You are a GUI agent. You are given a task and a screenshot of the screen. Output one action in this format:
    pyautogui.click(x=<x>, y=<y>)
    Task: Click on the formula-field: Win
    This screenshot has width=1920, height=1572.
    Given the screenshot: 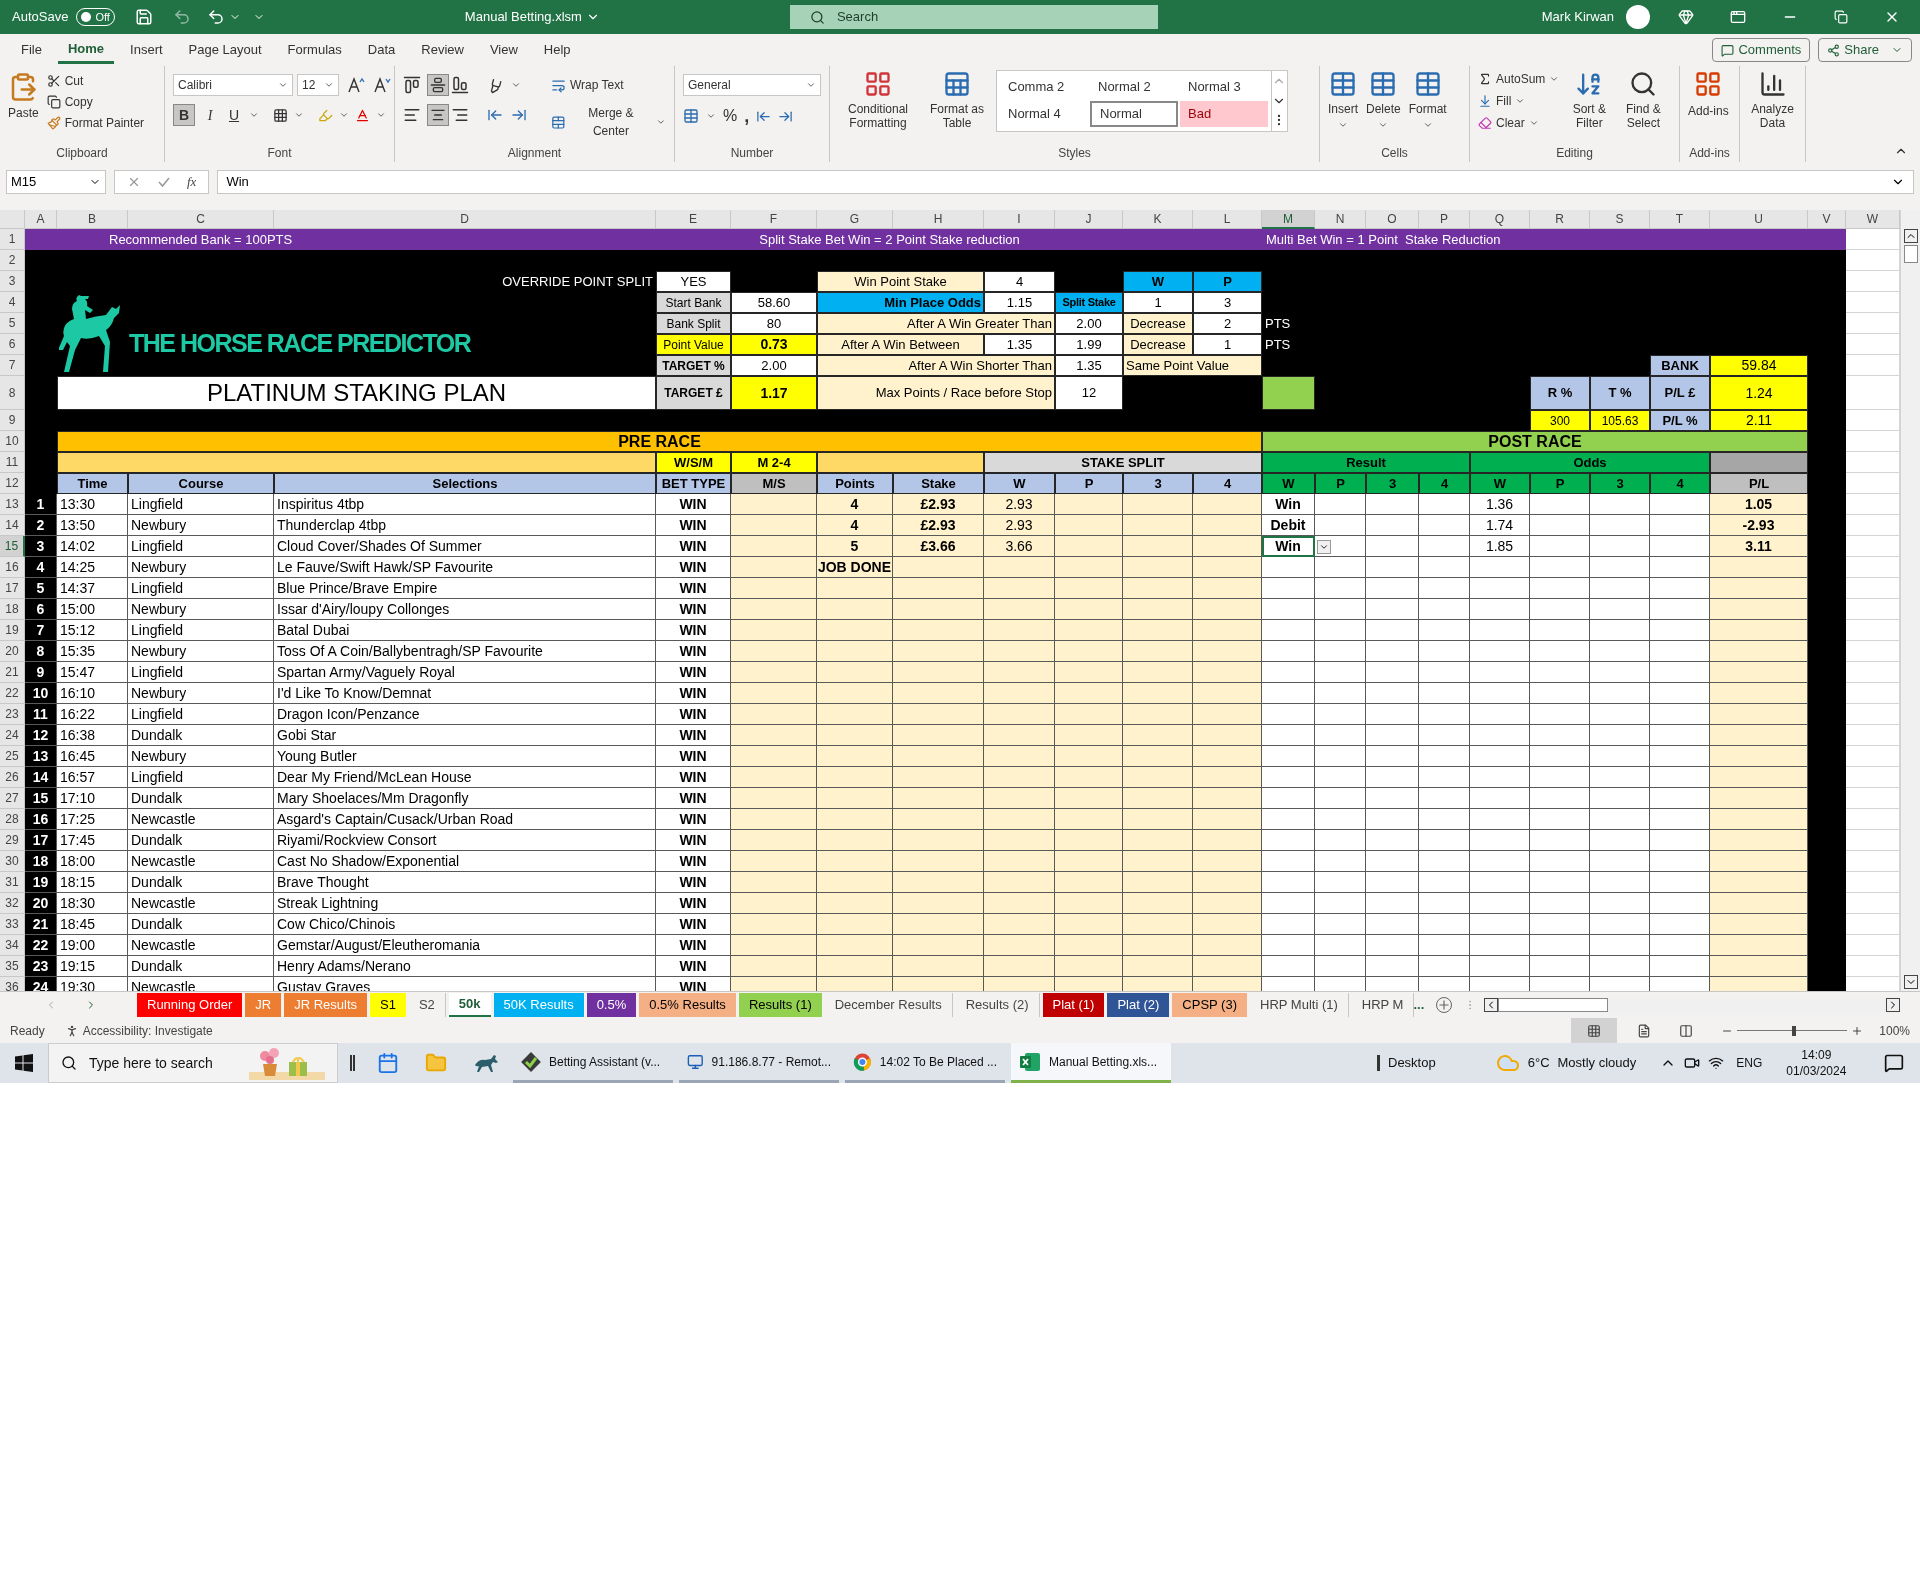 What is the action you would take?
    pyautogui.click(x=1065, y=181)
    